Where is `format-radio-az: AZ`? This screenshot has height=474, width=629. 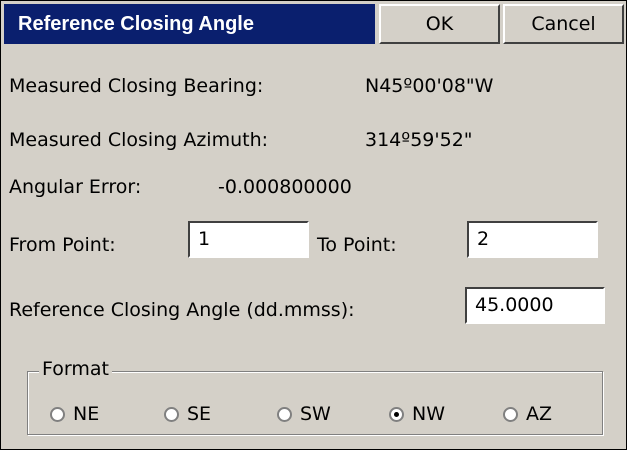 format-radio-az: AZ is located at coordinates (527, 414).